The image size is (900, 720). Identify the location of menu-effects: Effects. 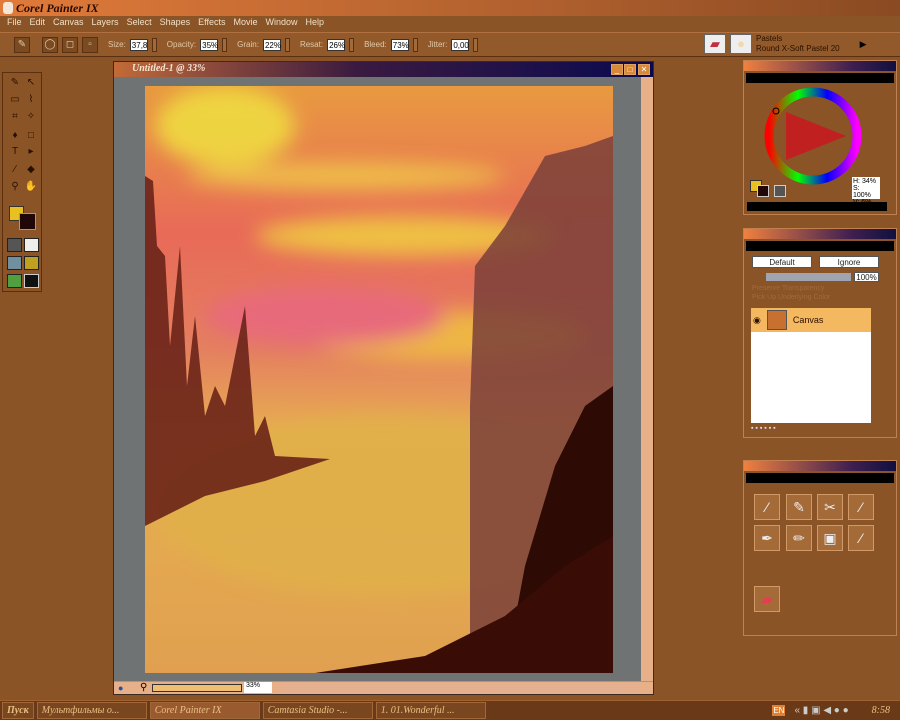
(211, 23).